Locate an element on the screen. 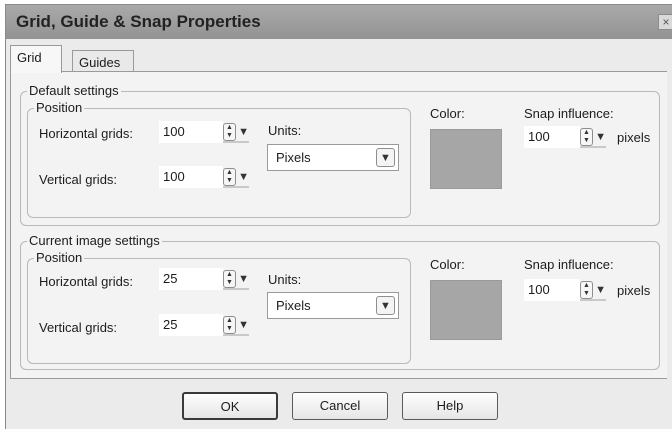 This screenshot has height=429, width=672. default-horizontal-input: 100 is located at coordinates (191, 132).